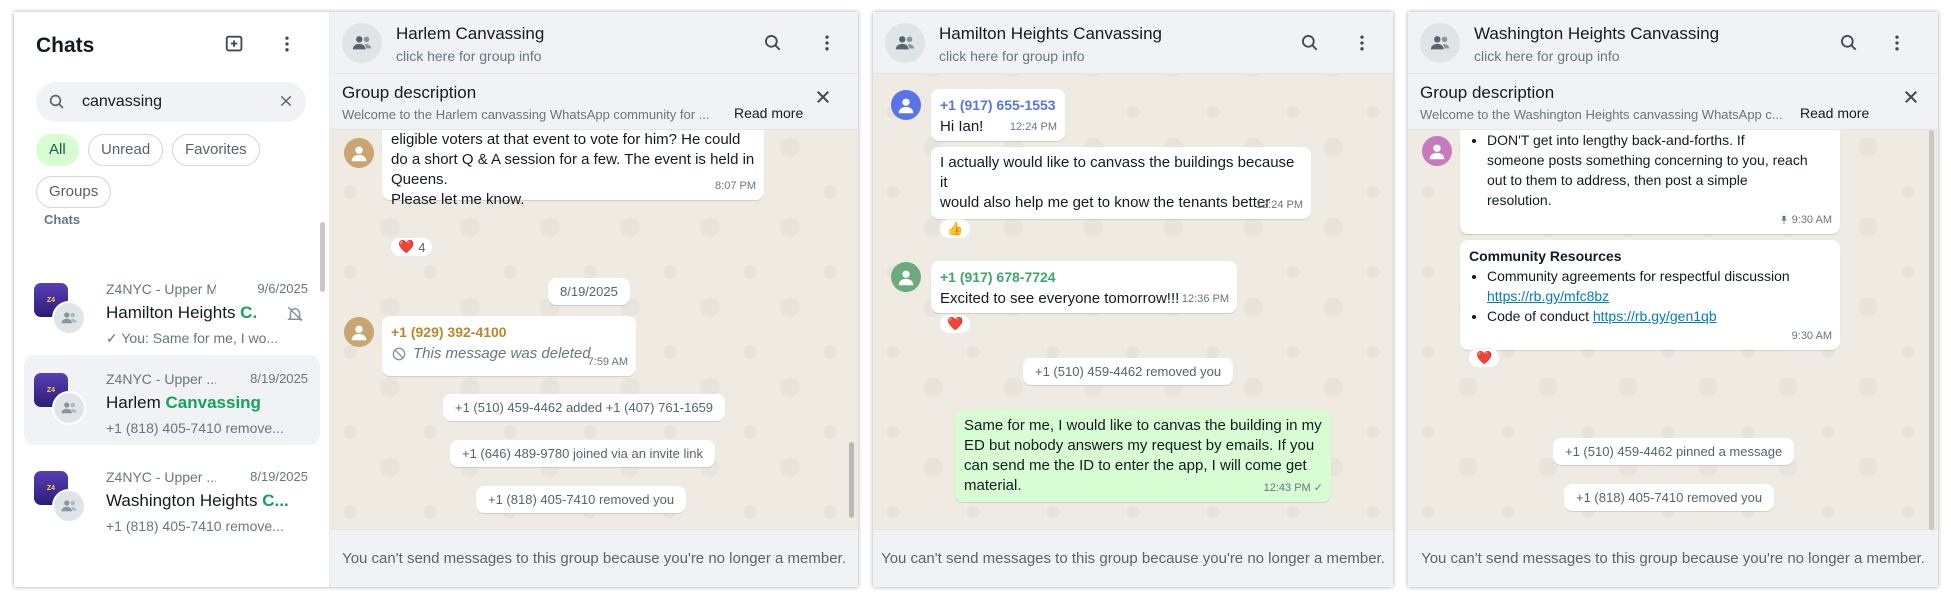 The width and height of the screenshot is (1951, 600). I want to click on date-separator: 8/19/2025, so click(589, 291).